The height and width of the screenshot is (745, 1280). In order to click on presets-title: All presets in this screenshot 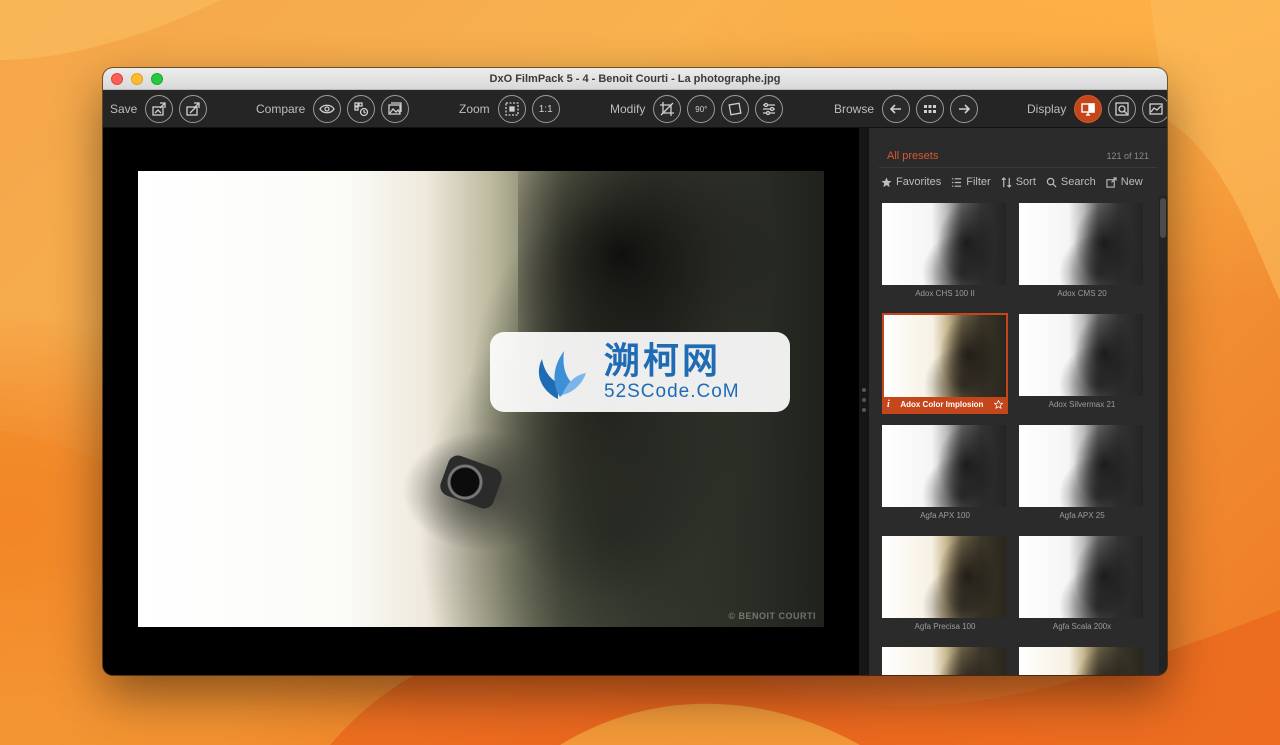, I will do `click(912, 156)`.